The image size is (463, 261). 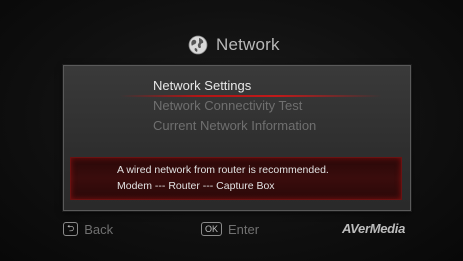 I want to click on enter-label: Enter, so click(x=244, y=229).